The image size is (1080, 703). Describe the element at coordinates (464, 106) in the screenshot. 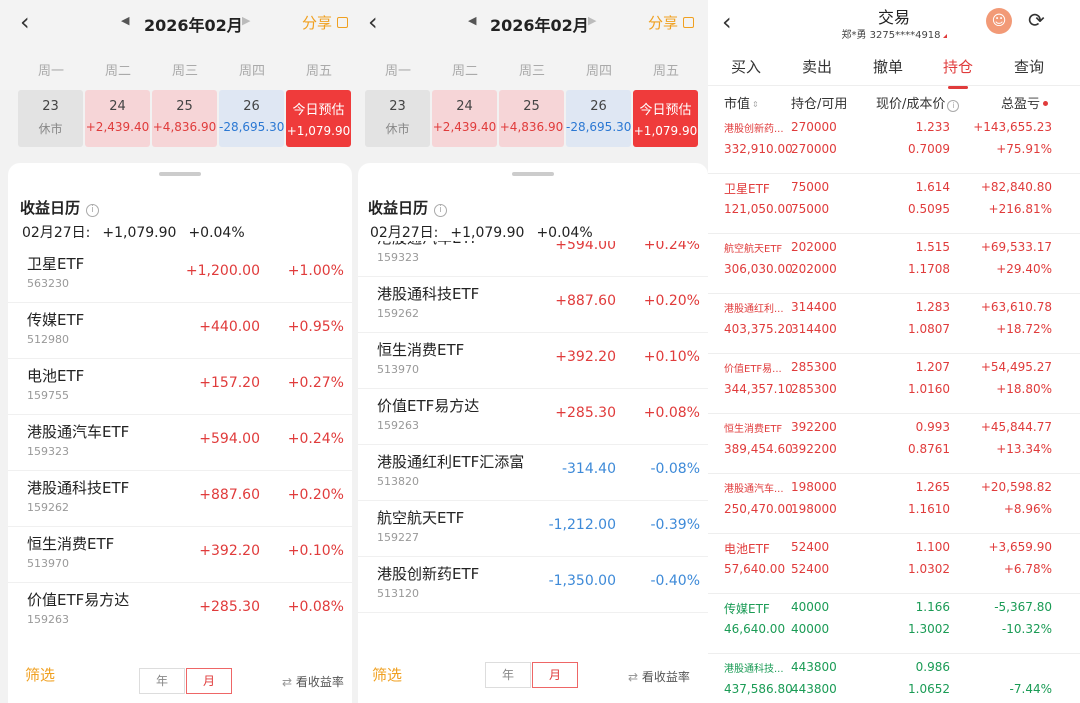

I see `day-number: 24` at that location.